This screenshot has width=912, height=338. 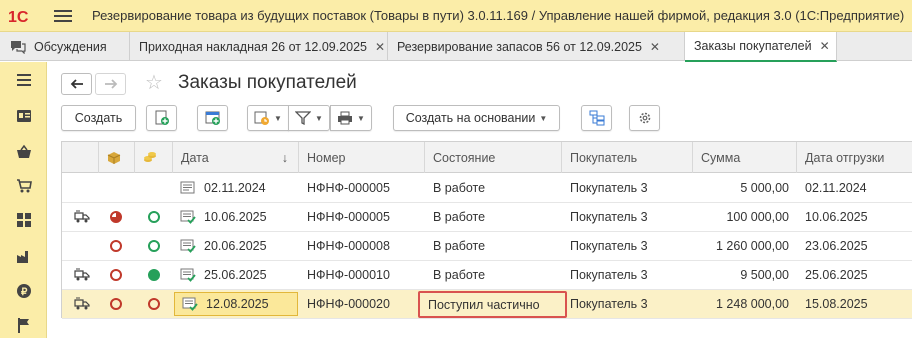 I want to click on sections-sidebar: ₽, so click(x=23, y=200).